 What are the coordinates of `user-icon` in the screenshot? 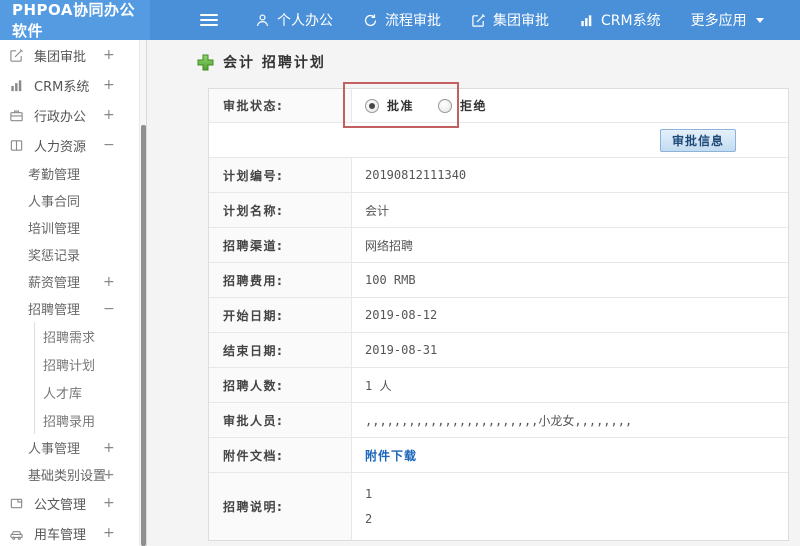 It's located at (262, 20).